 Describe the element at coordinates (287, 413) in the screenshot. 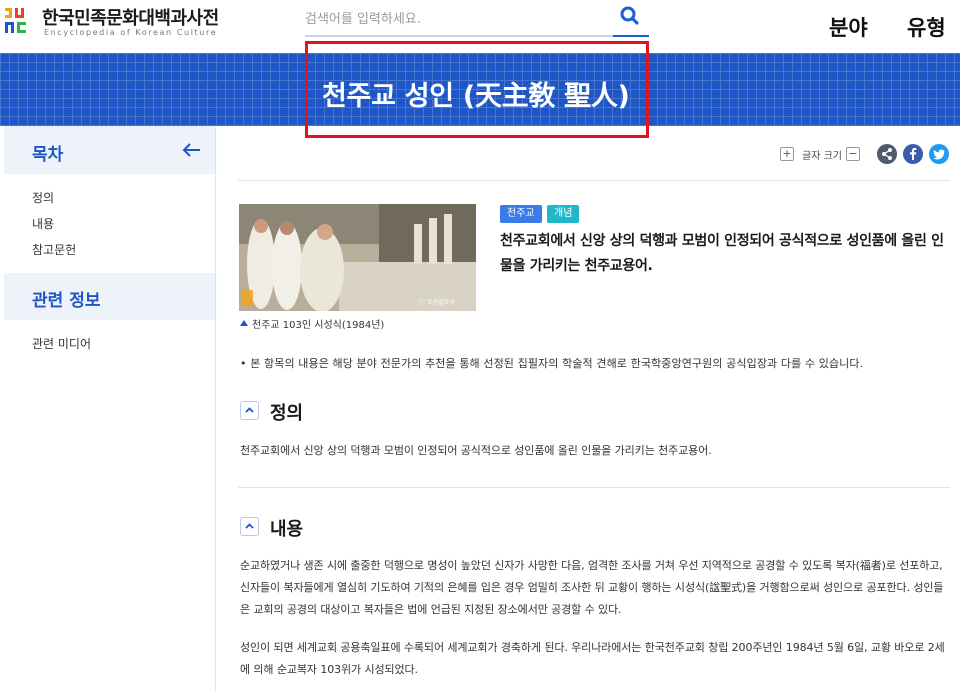

I see `section-title-definition: 정의` at that location.